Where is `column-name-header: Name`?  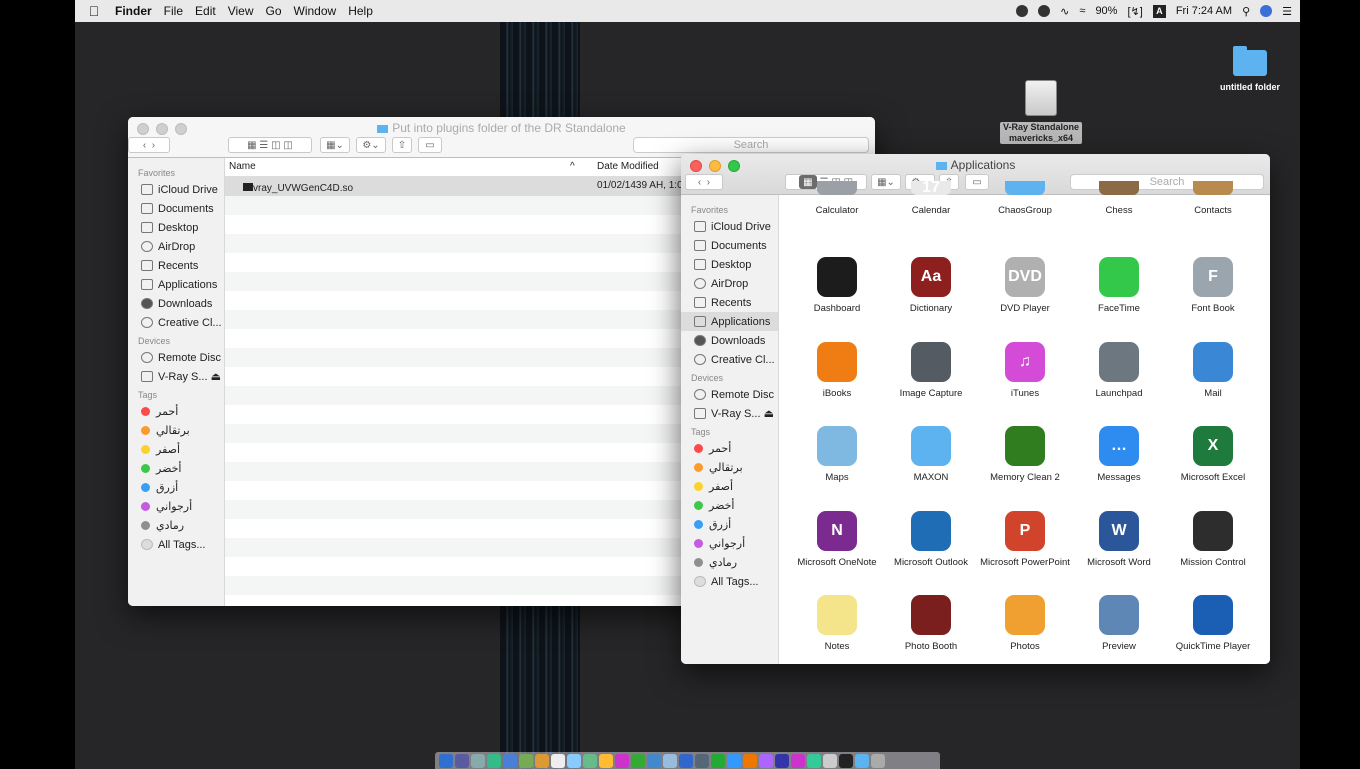
column-name-header: Name is located at coordinates (242, 166).